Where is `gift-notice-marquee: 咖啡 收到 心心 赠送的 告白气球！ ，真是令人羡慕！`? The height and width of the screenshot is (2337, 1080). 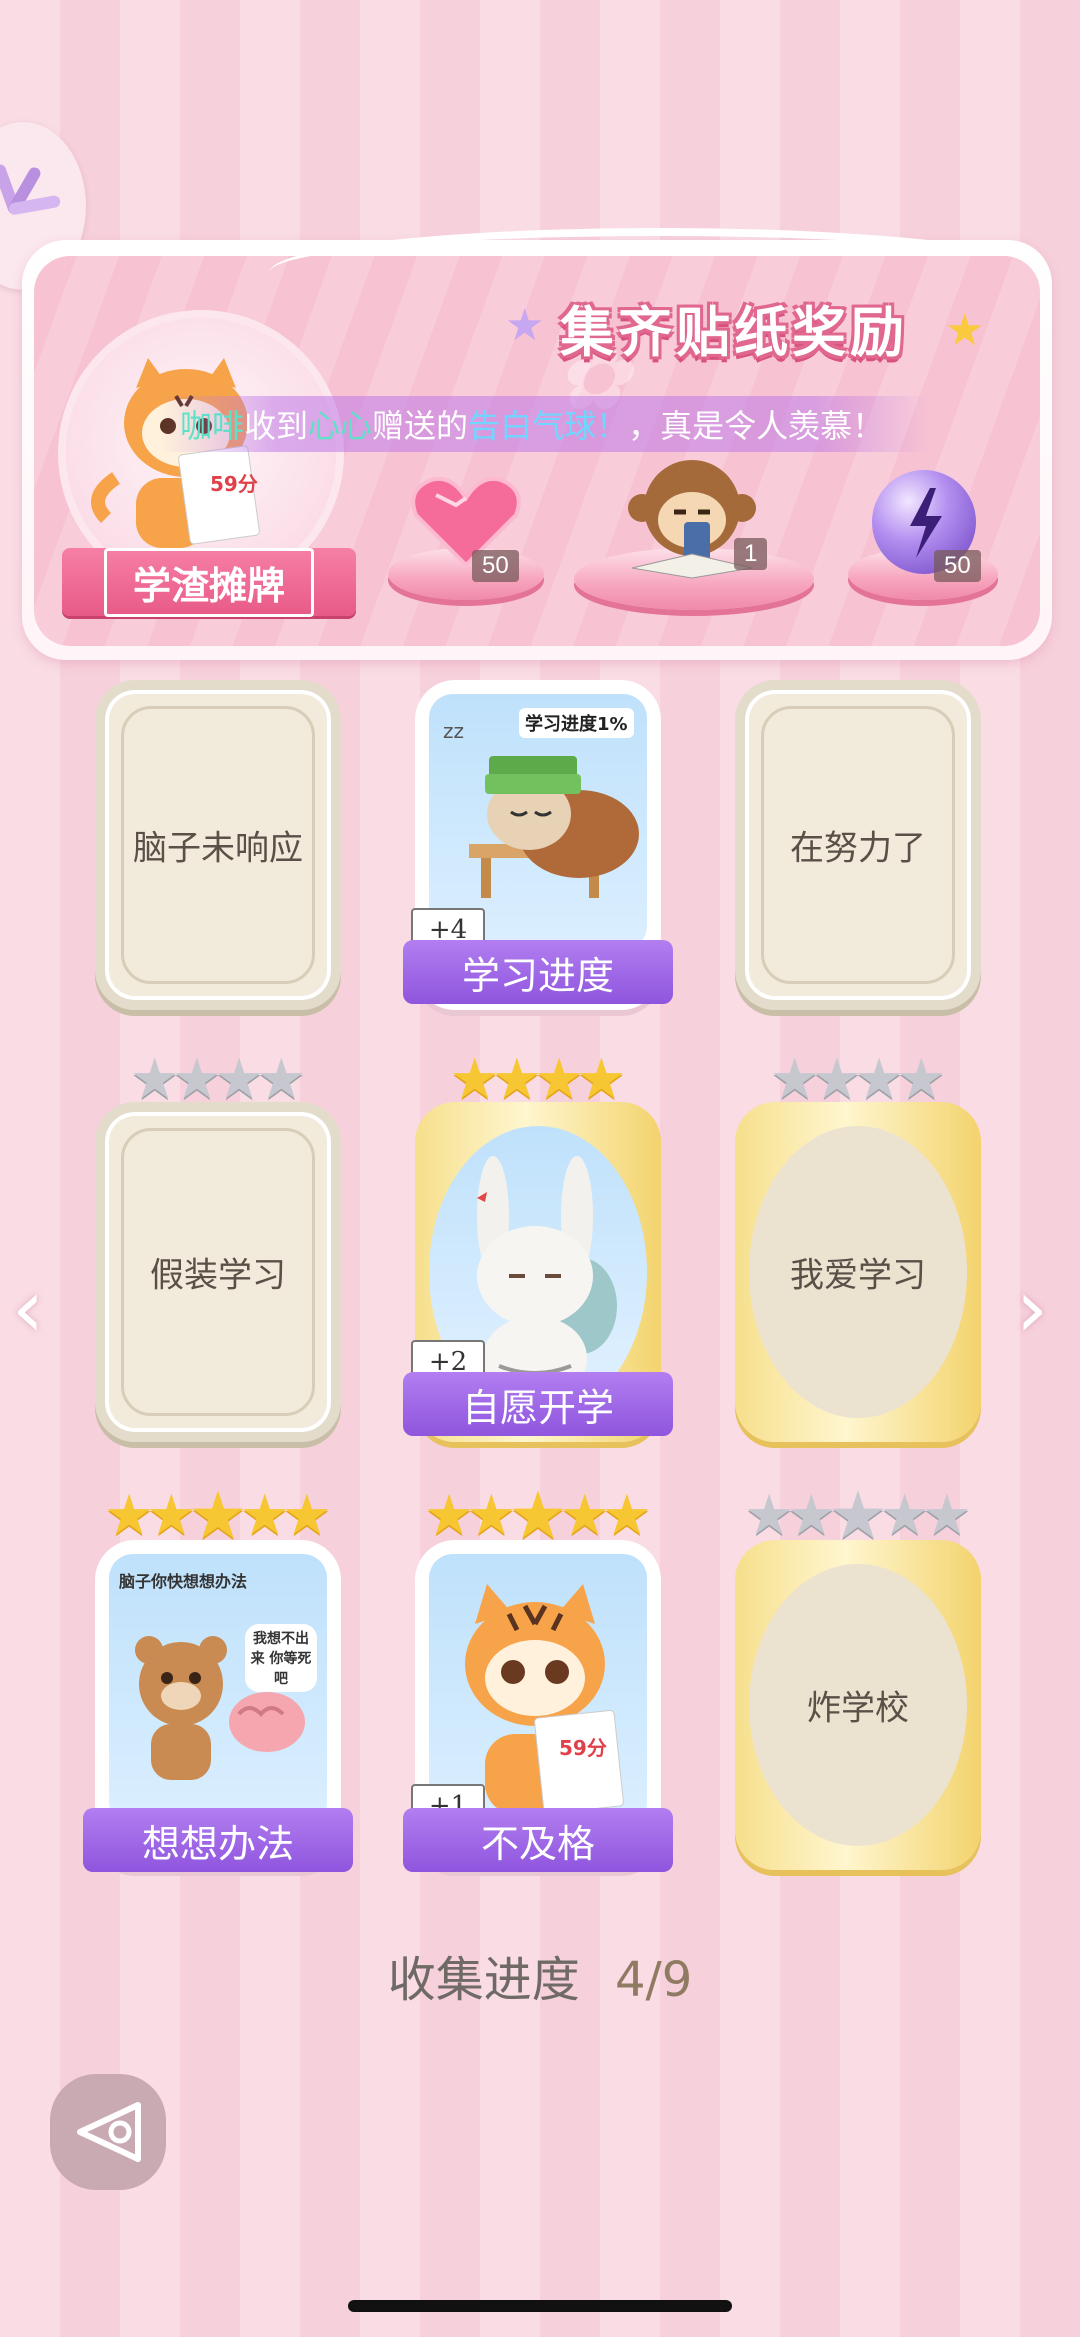
gift-notice-marquee: 咖啡 收到 心心 赠送的 告白气球！ ，真是令人羡慕！ is located at coordinates (545, 424).